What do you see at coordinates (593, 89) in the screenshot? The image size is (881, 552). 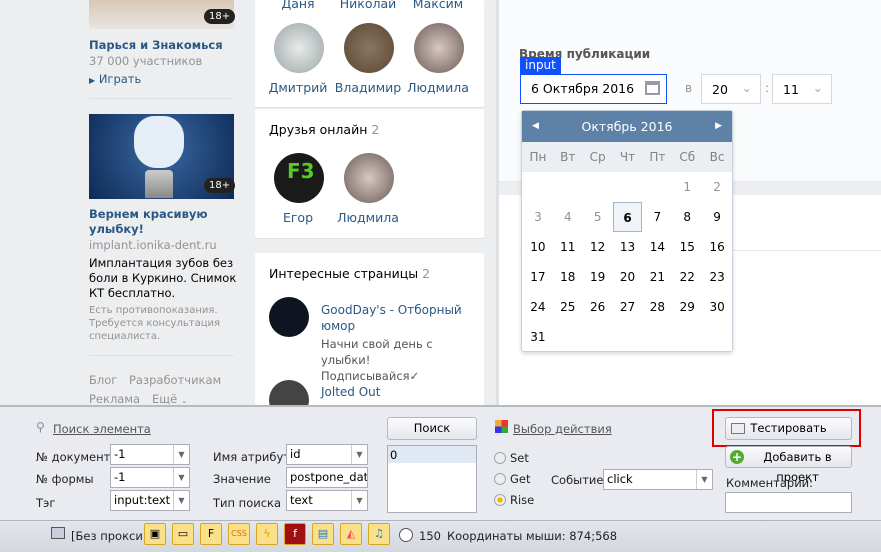 I see `date-input: 6 Октября 2016` at bounding box center [593, 89].